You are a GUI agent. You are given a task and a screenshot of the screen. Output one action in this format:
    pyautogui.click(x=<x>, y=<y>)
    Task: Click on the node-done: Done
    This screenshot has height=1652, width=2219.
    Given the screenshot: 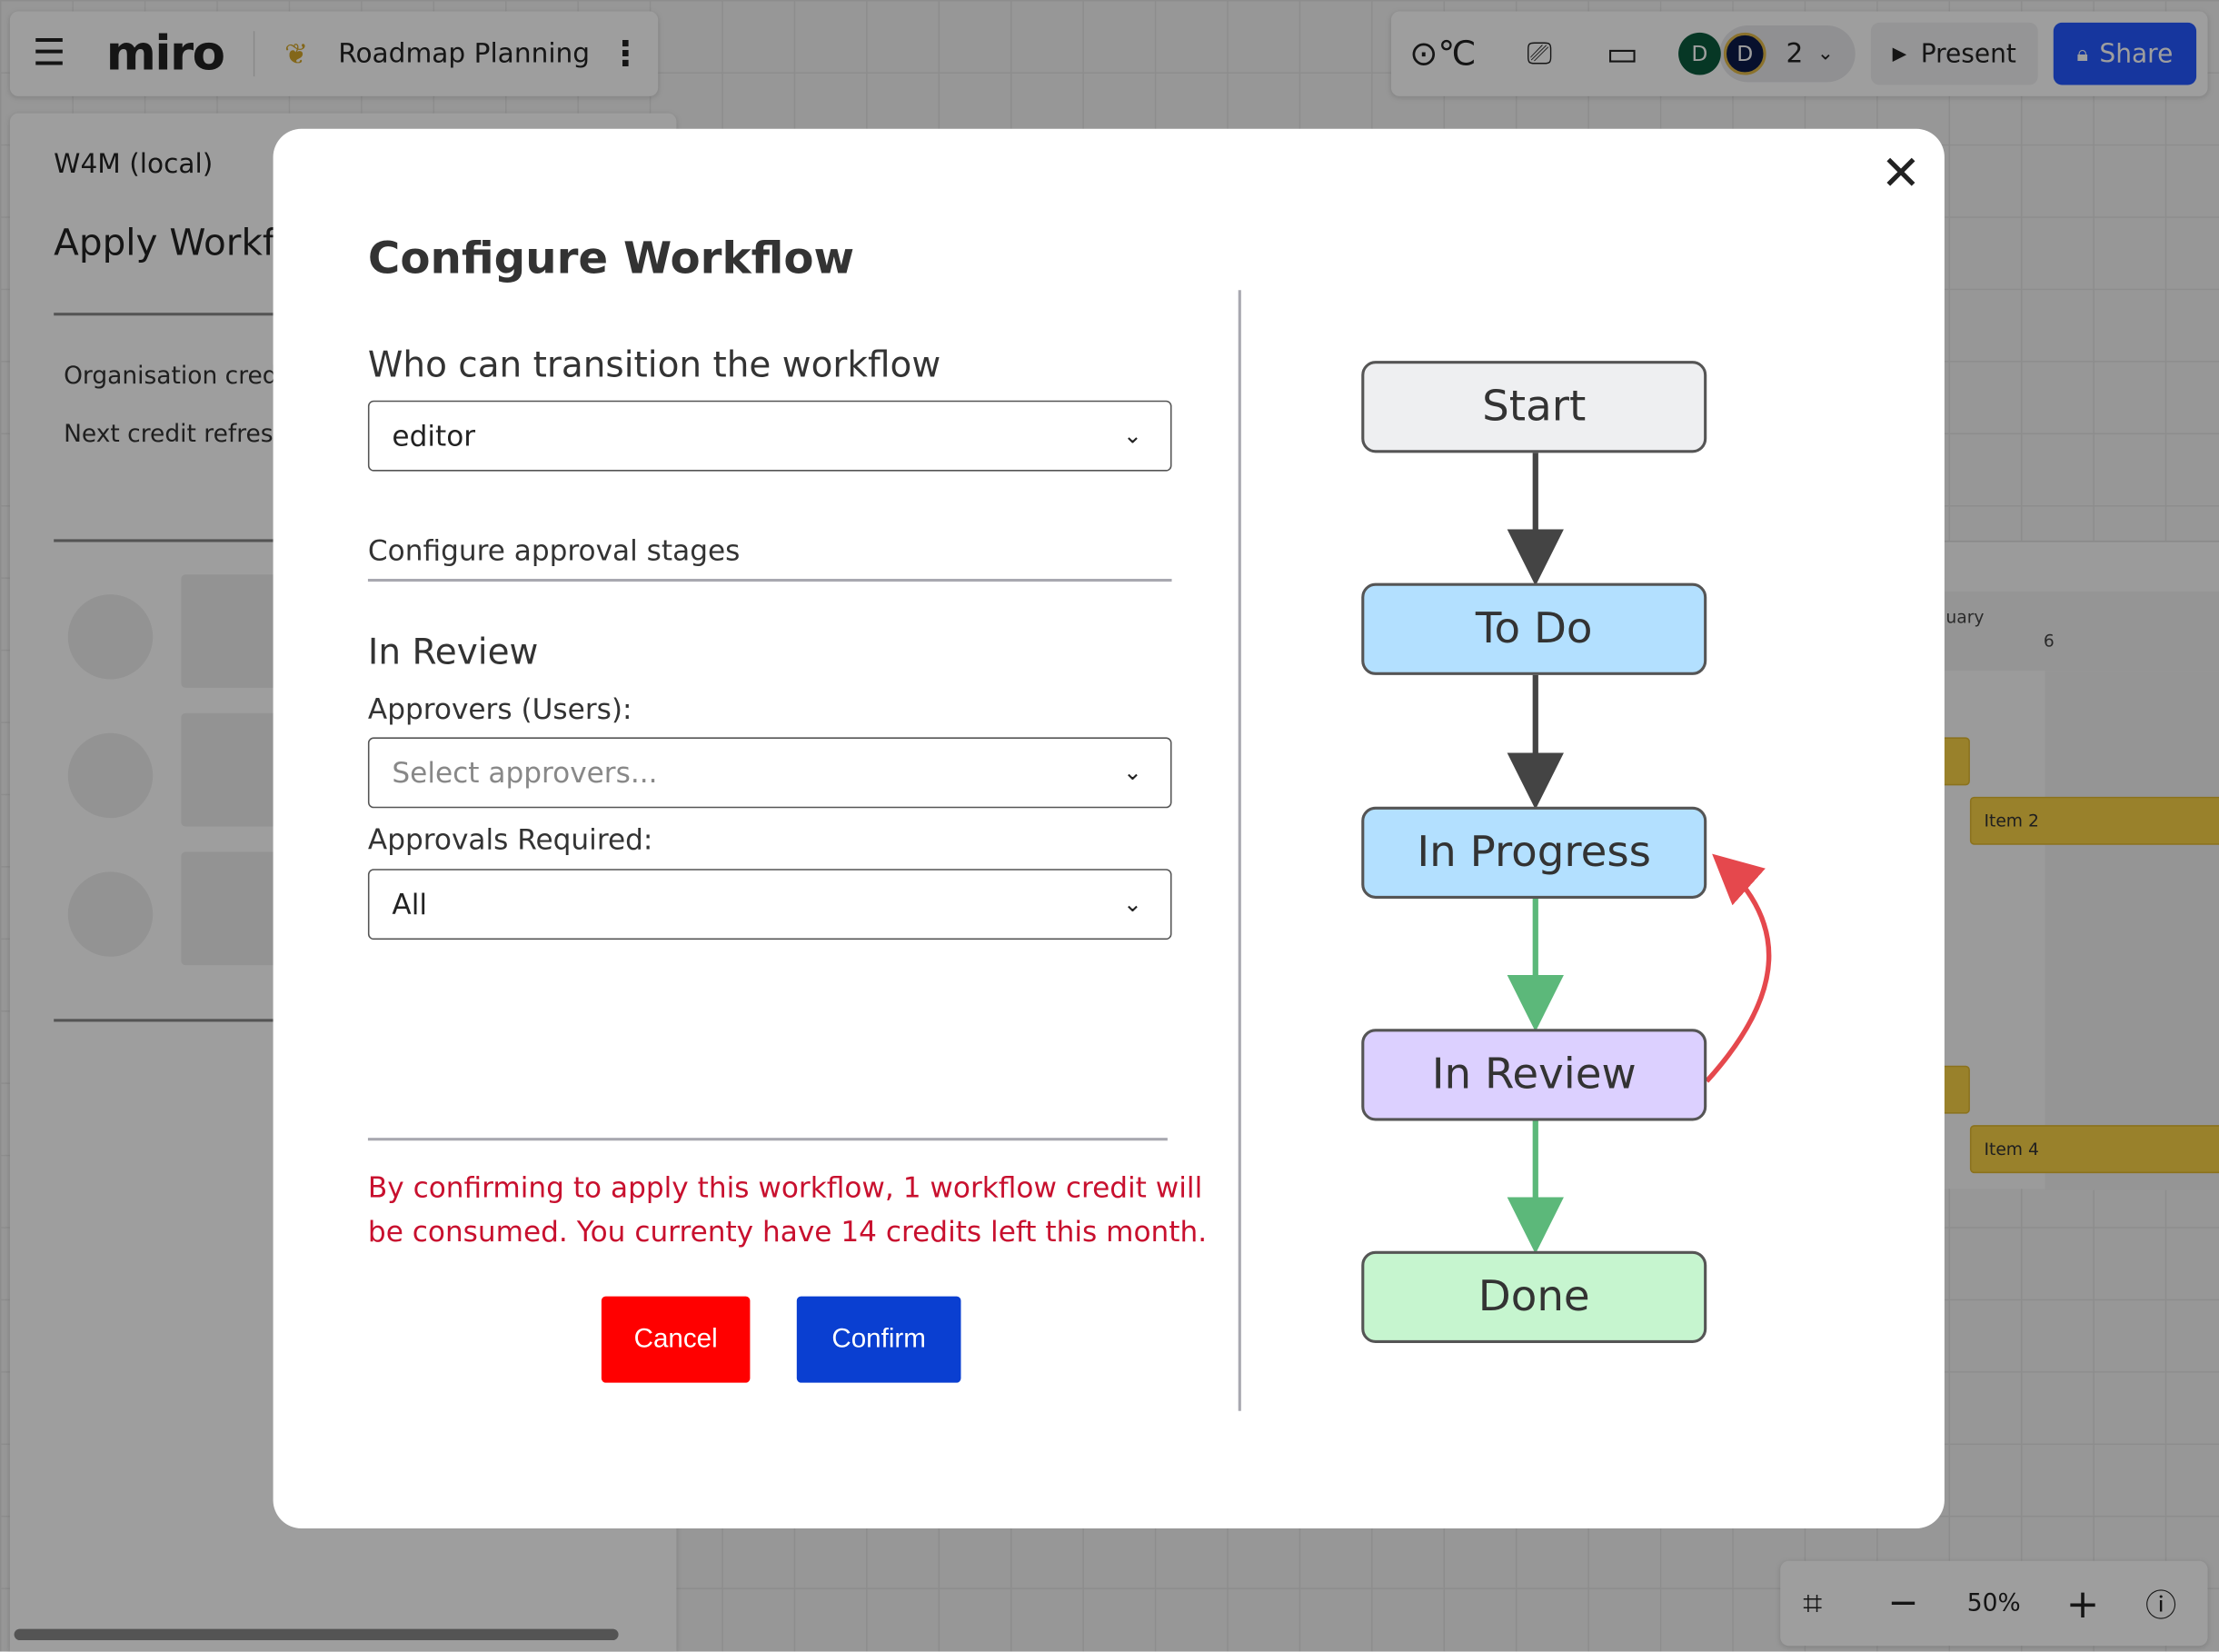 What is the action you would take?
    pyautogui.click(x=1534, y=1296)
    